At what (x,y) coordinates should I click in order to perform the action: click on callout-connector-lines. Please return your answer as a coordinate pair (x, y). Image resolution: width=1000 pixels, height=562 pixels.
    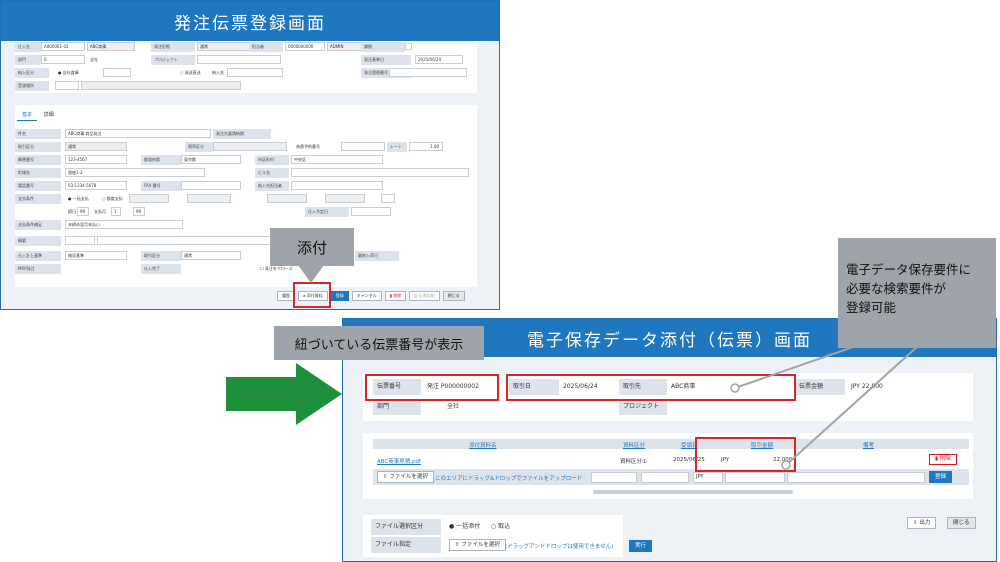
    Looking at the image, I should click on (824, 407).